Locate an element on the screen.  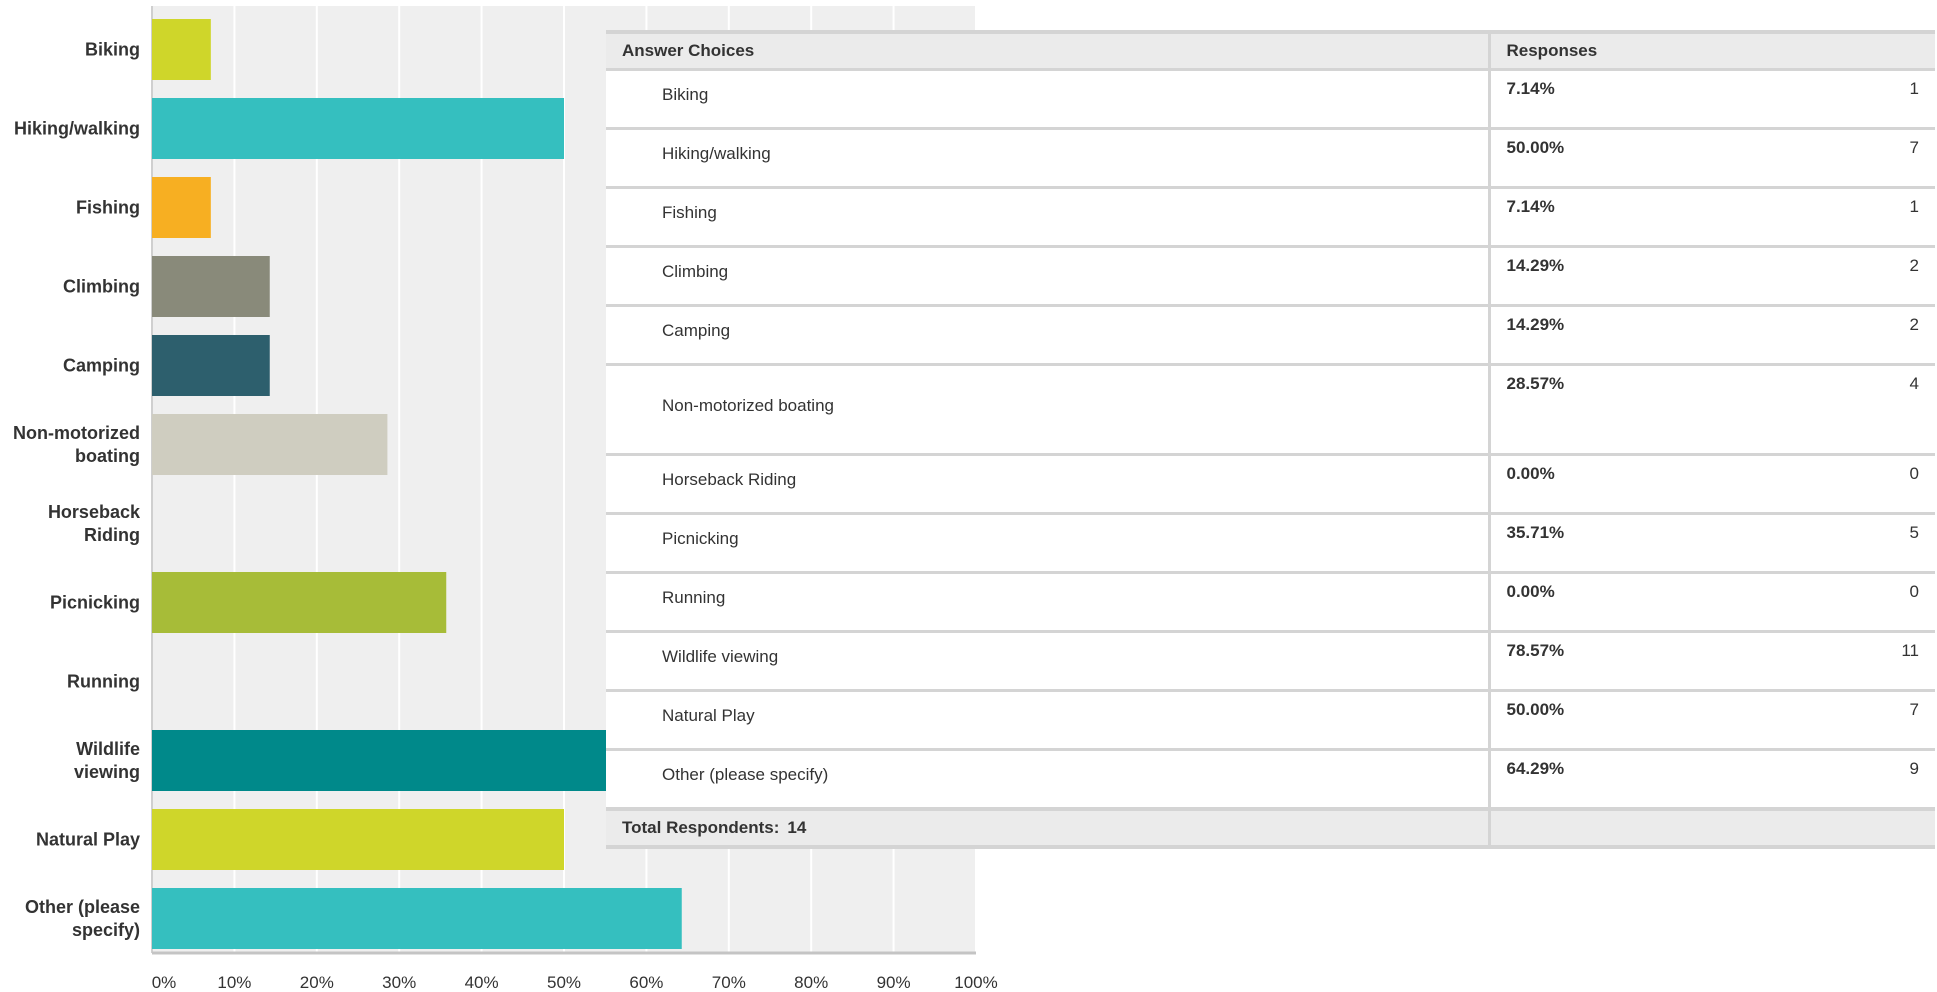
category-label-line: Climbing is located at coordinates (101, 287).